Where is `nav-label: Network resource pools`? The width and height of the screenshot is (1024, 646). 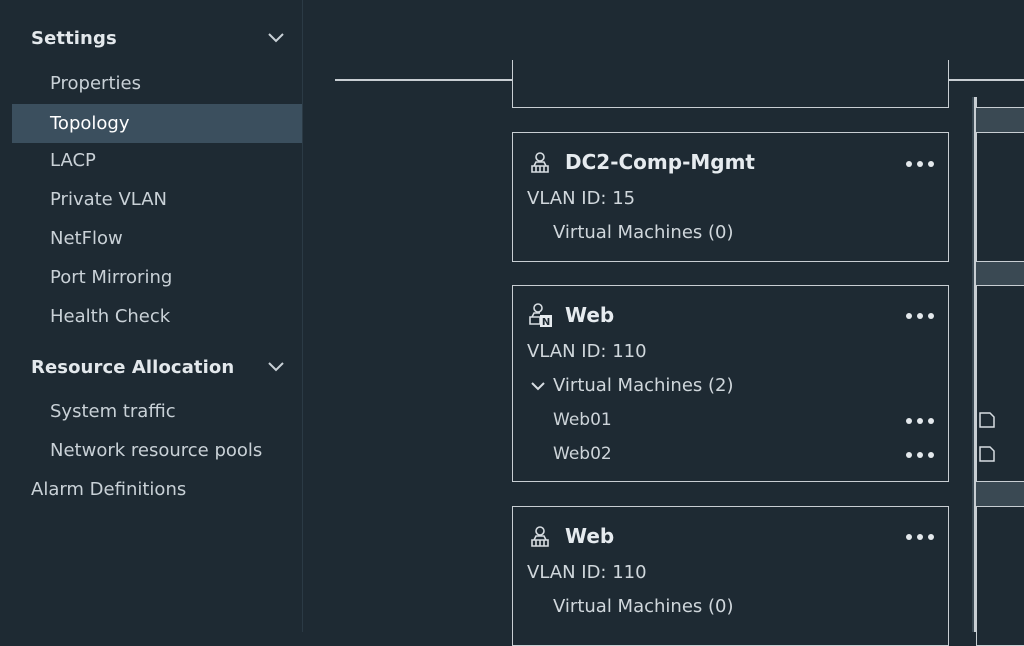
nav-label: Network resource pools is located at coordinates (156, 450).